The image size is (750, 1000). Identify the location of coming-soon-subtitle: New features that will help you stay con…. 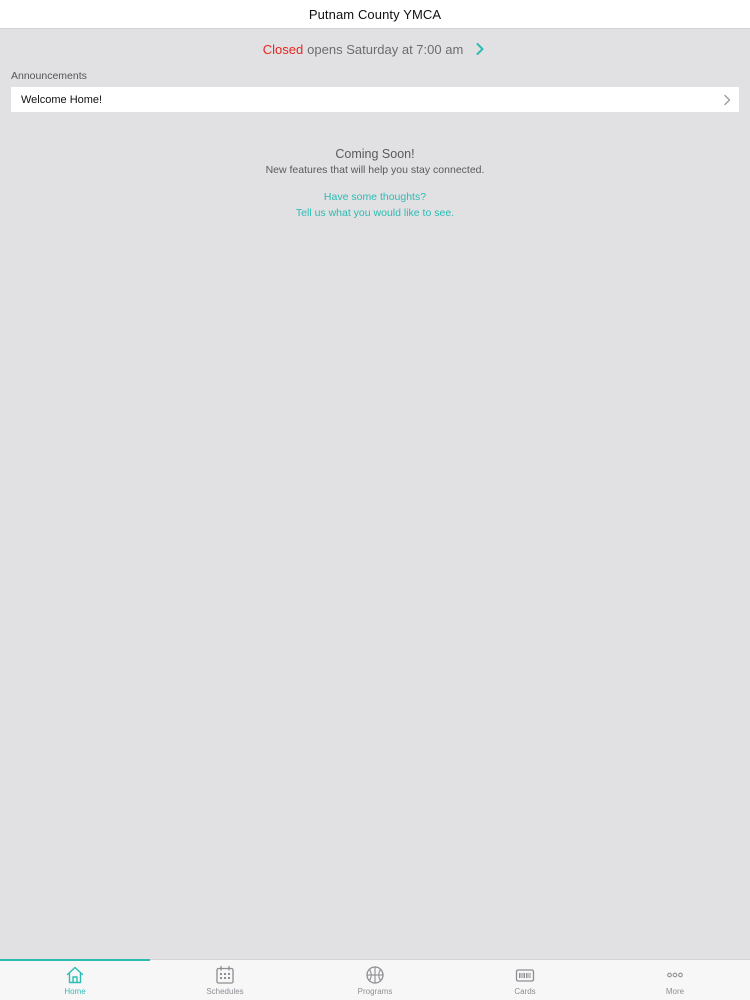
(375, 170).